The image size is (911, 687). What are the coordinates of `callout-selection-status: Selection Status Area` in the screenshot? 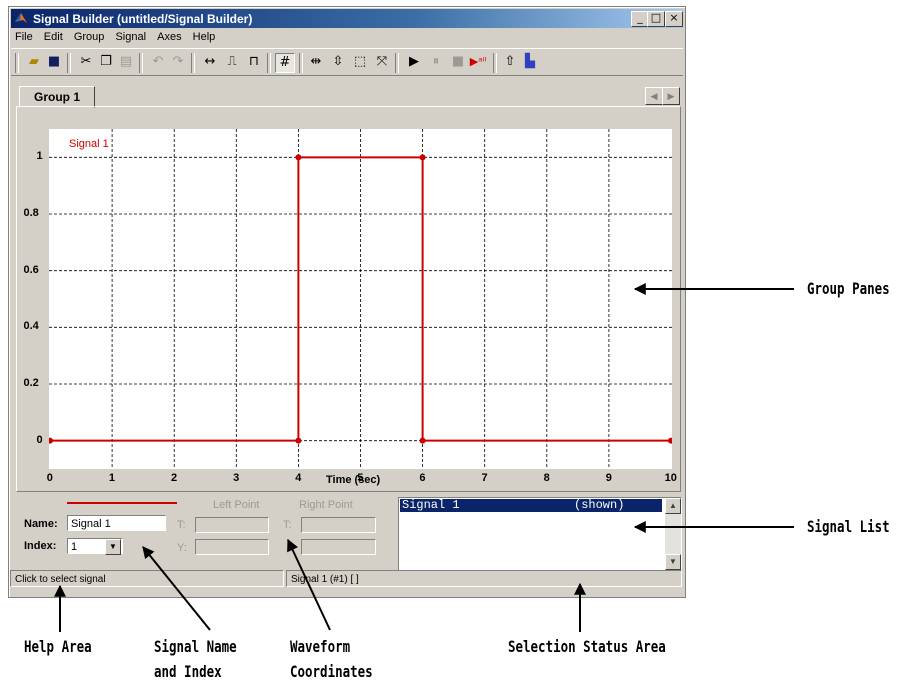 It's located at (587, 646).